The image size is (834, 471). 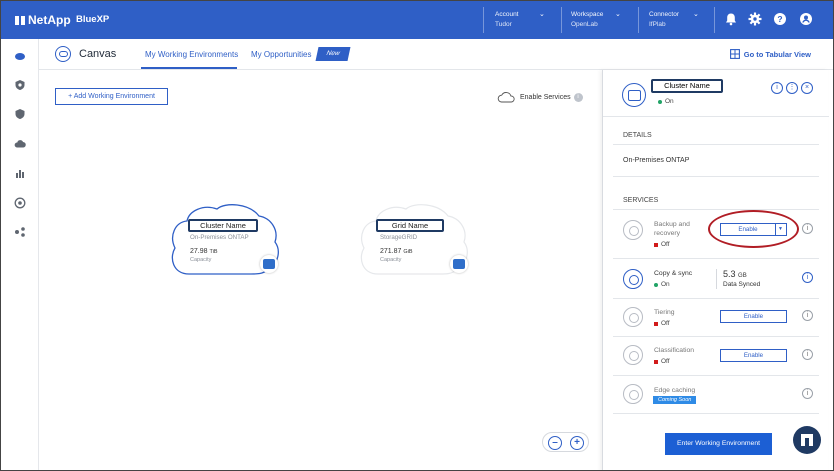 What do you see at coordinates (281, 54) in the screenshot?
I see `tab-my-opportunities: My Opportunities` at bounding box center [281, 54].